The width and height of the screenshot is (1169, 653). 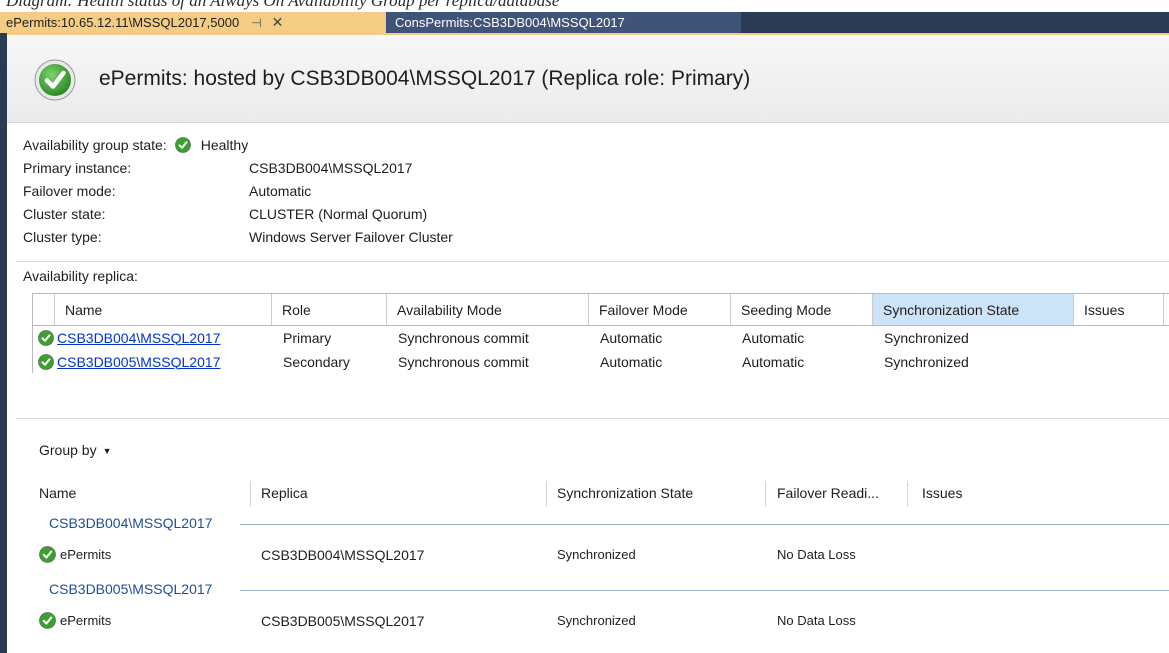 I want to click on db-col-header-name: Name, so click(x=57, y=493).